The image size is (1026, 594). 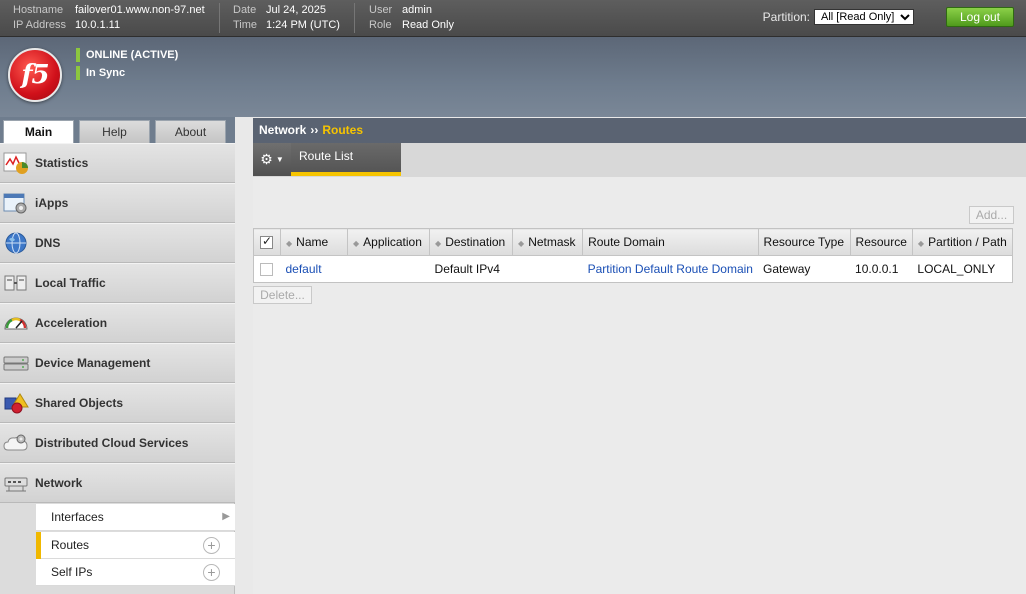 I want to click on column-header-netmask: ◆ Netmask, so click(x=548, y=242).